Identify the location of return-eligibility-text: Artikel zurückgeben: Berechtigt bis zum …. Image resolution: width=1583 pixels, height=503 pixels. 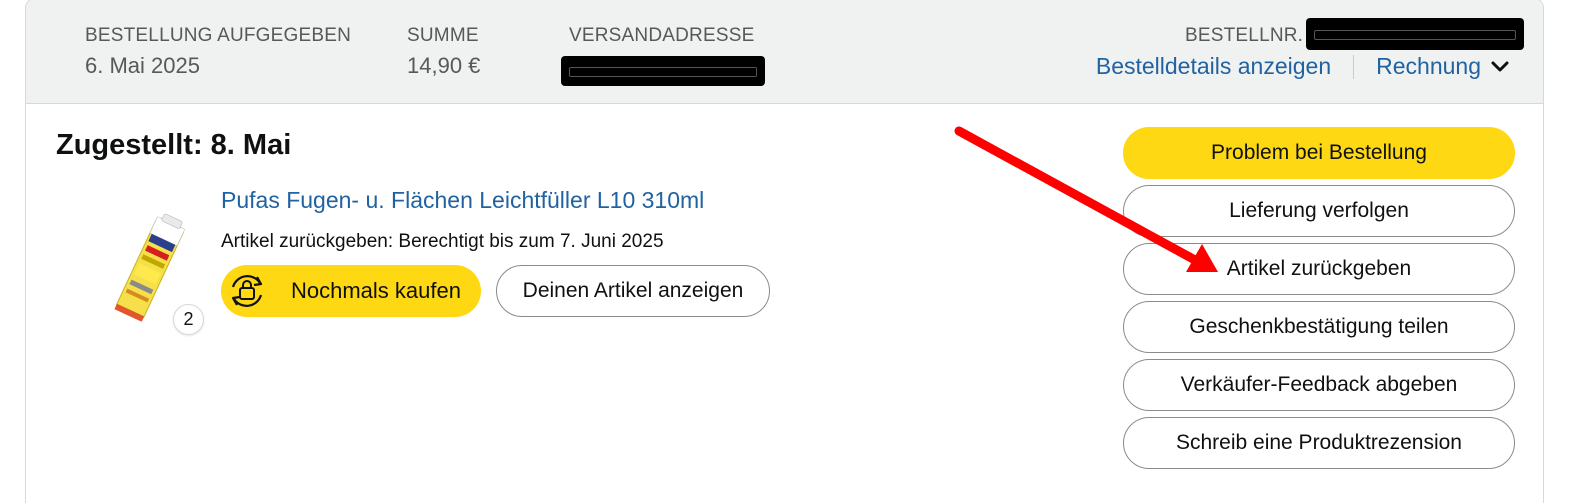
(442, 241).